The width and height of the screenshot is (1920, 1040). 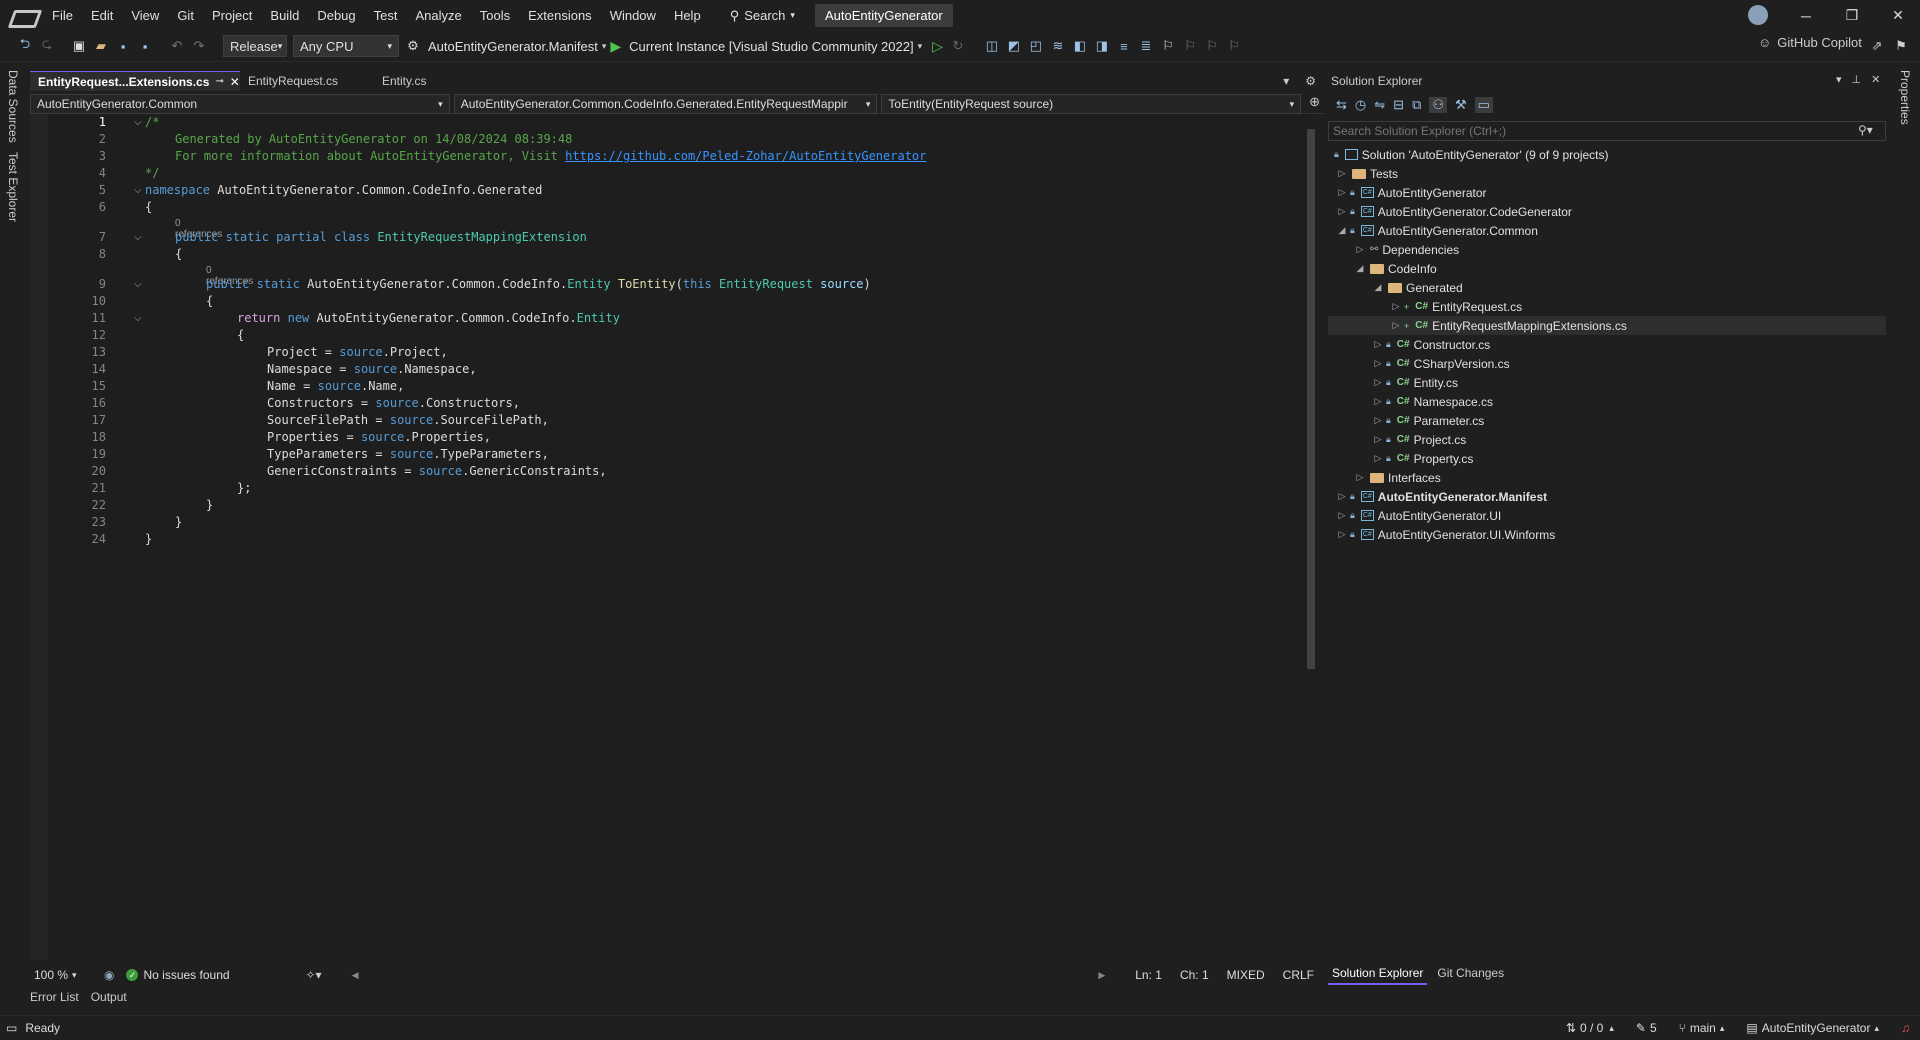 What do you see at coordinates (307, 81) in the screenshot?
I see `tab-entityrequest: EntityRequest.cs` at bounding box center [307, 81].